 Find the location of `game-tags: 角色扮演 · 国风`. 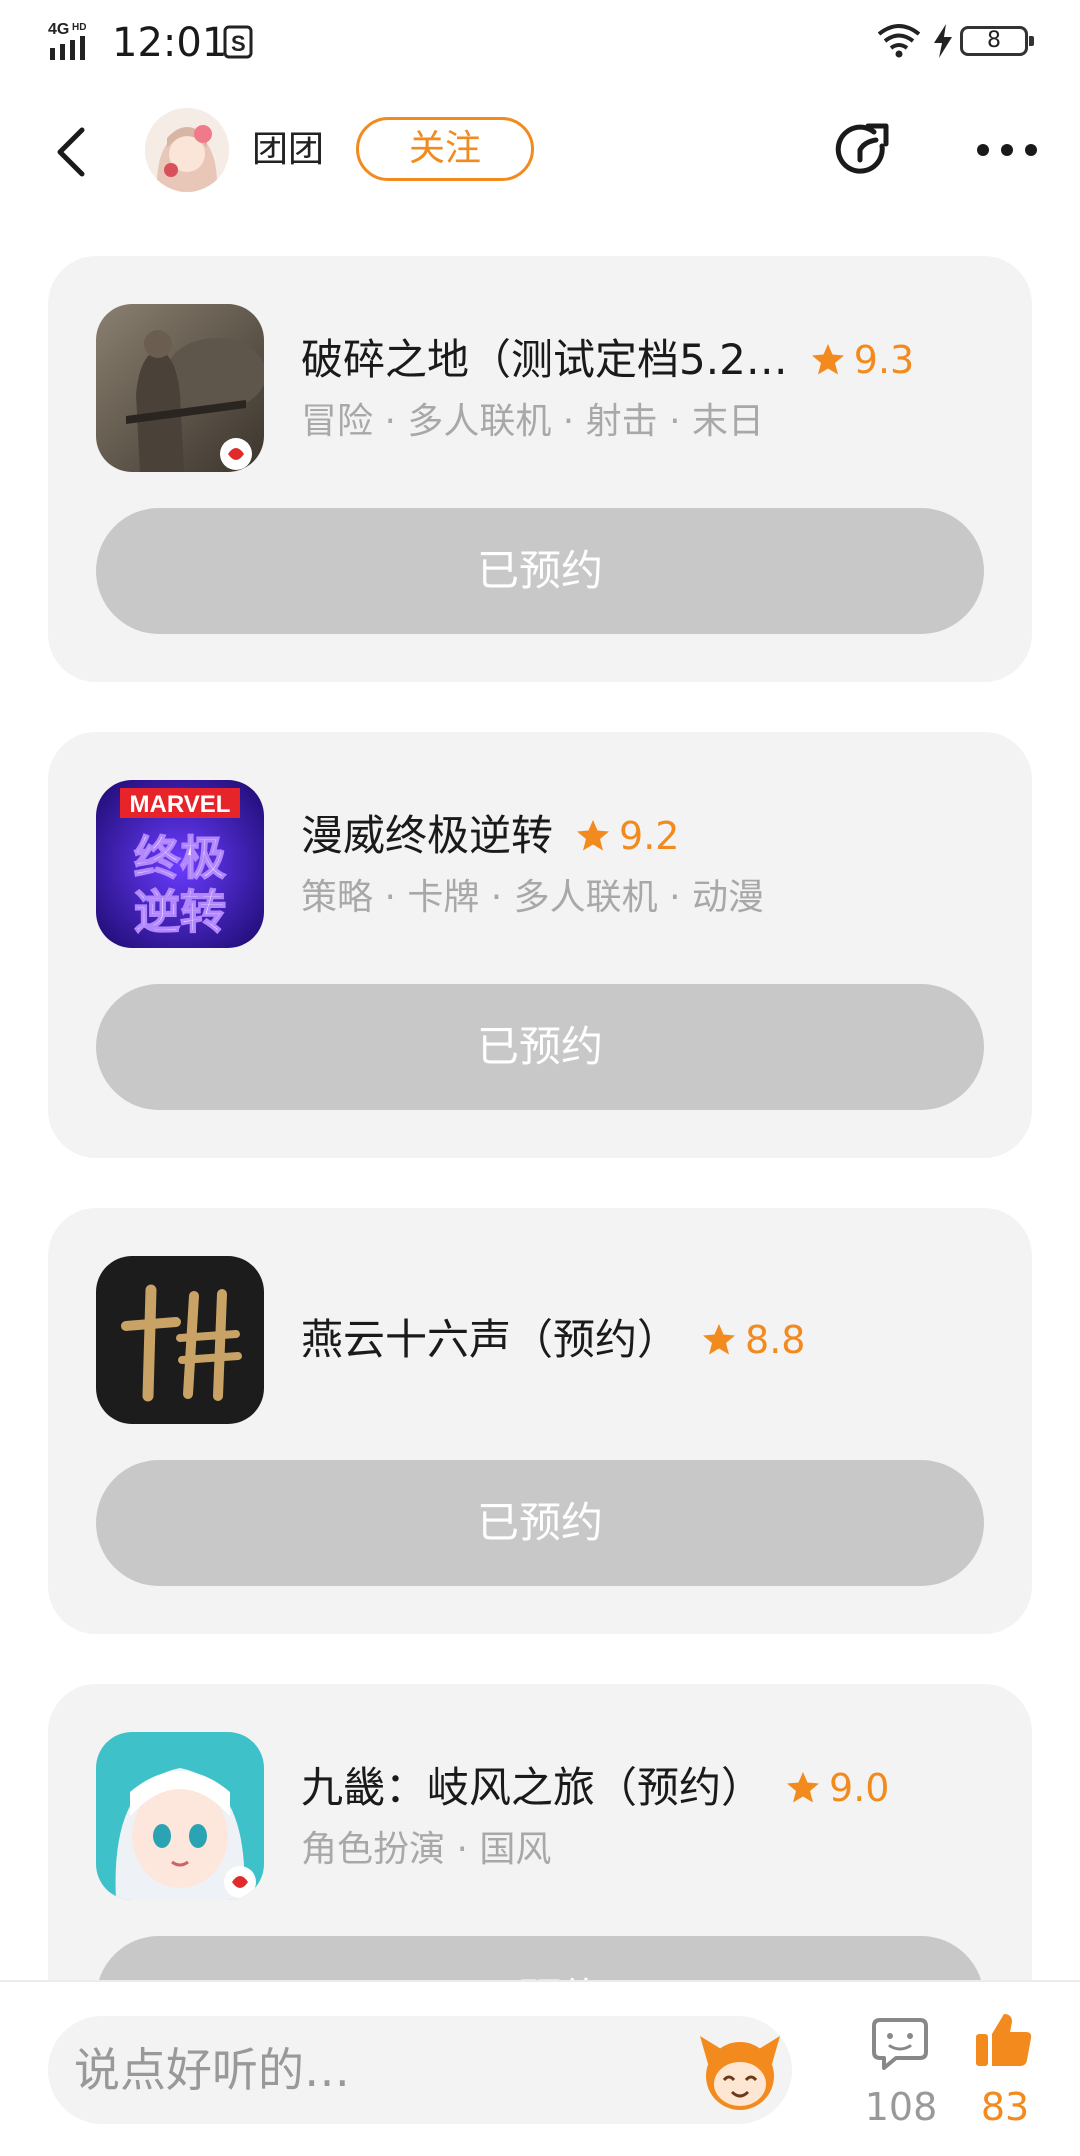

game-tags: 角色扮演 · 国风 is located at coordinates (426, 1849).